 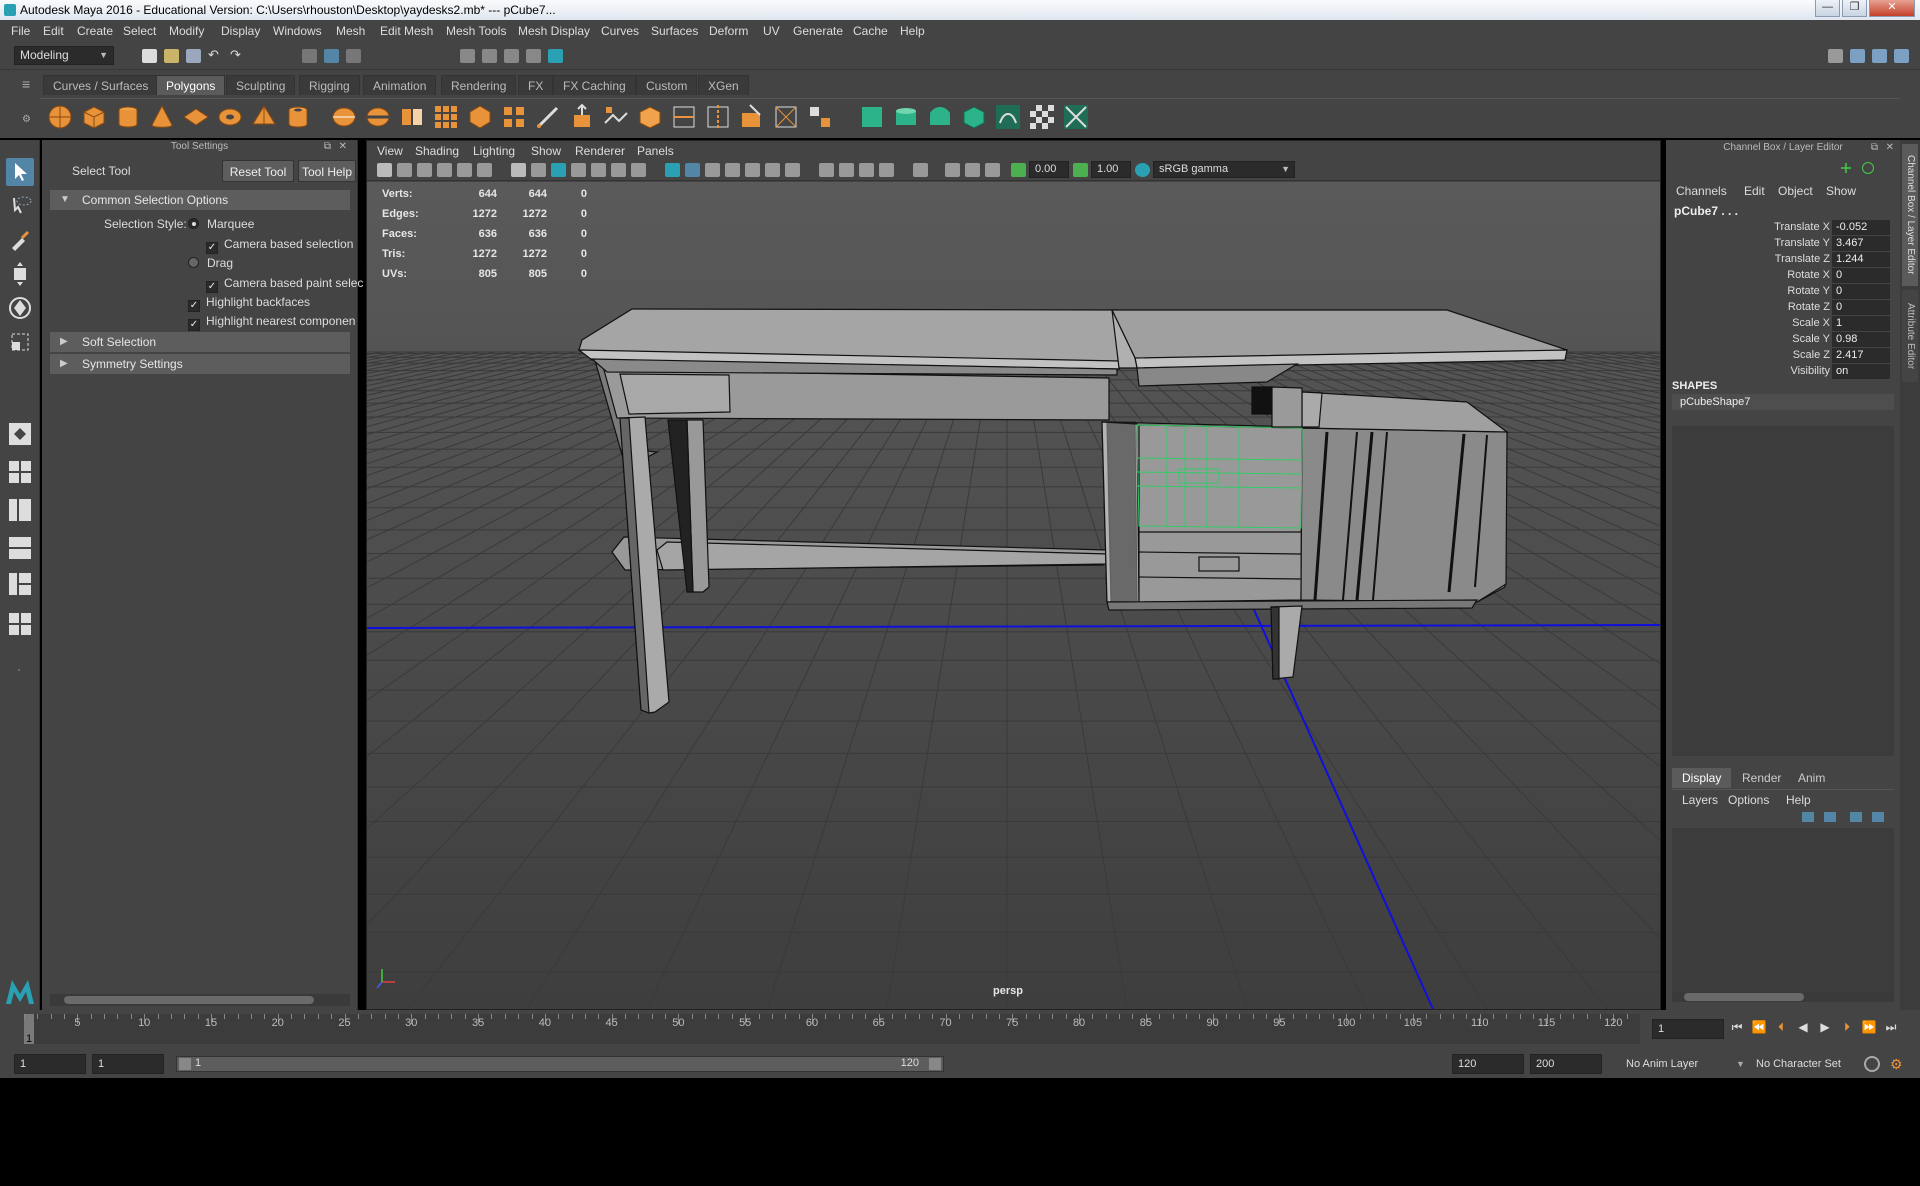 What do you see at coordinates (1706, 211) in the screenshot?
I see `object-name: pCube7 . . .` at bounding box center [1706, 211].